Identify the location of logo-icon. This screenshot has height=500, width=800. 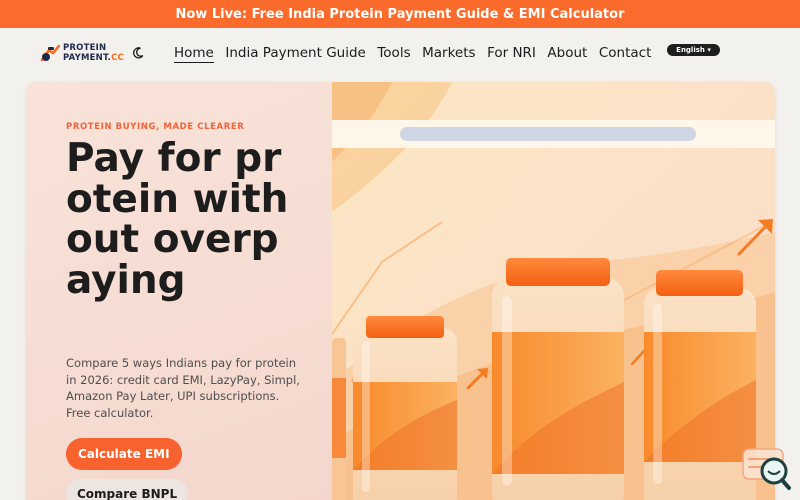
(50, 52).